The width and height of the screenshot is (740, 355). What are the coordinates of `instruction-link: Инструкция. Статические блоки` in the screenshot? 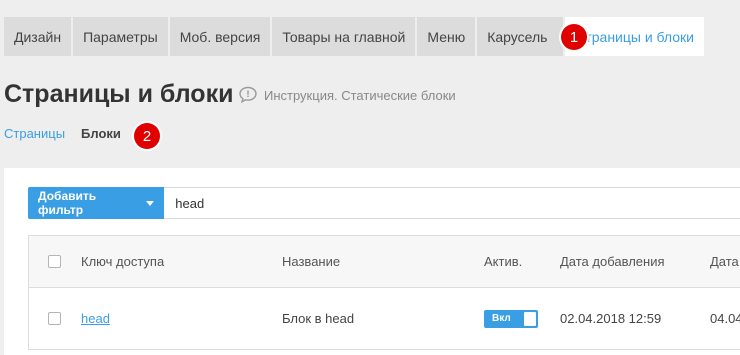 It's located at (347, 95).